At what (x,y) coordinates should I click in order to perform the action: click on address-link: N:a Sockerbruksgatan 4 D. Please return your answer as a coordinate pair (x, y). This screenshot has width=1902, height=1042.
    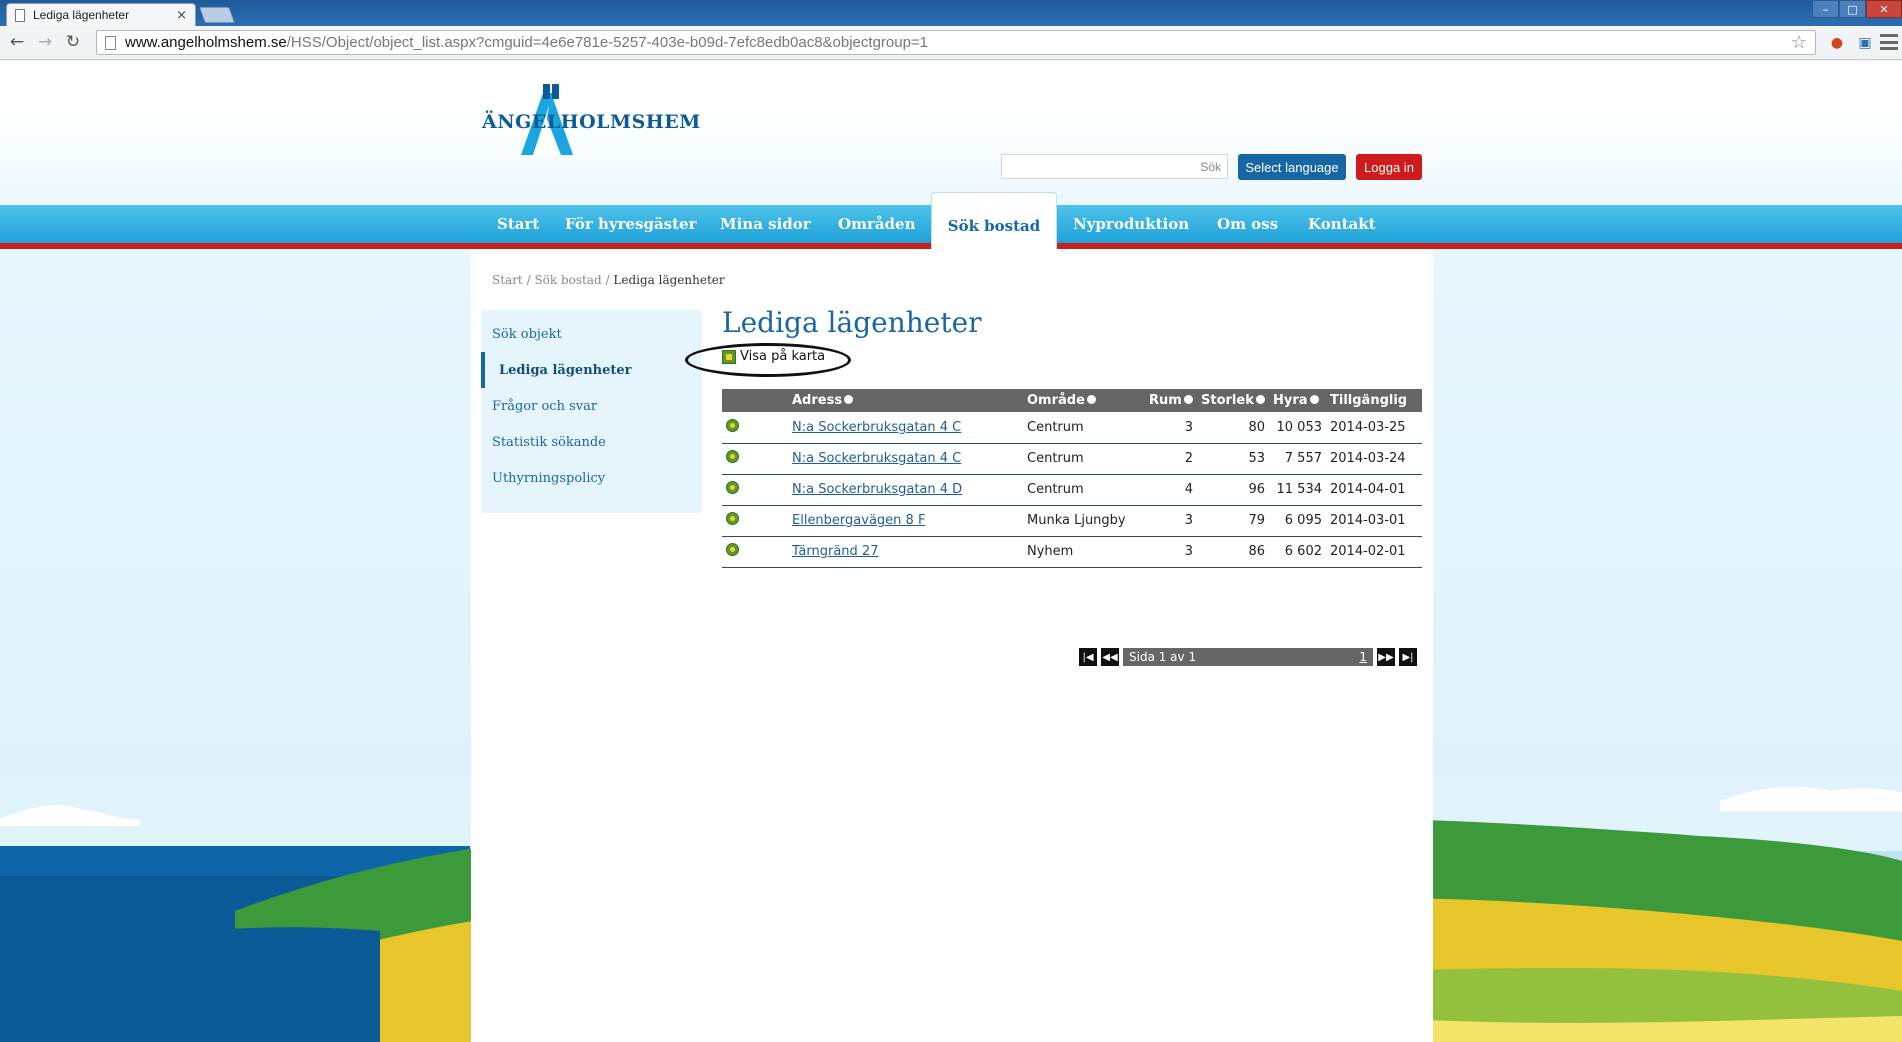
    Looking at the image, I should click on (877, 489).